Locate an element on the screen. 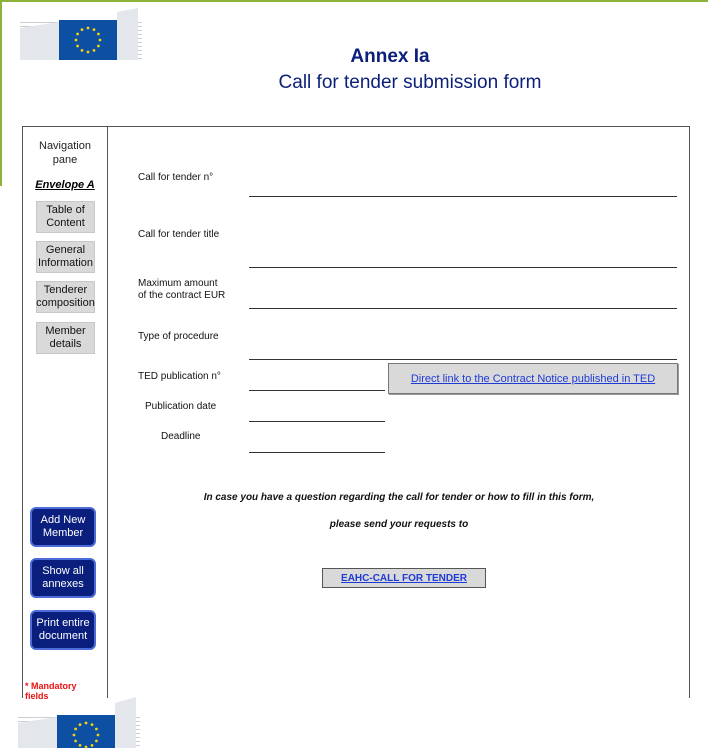 This screenshot has height=748, width=708. call-title-field is located at coordinates (463, 267).